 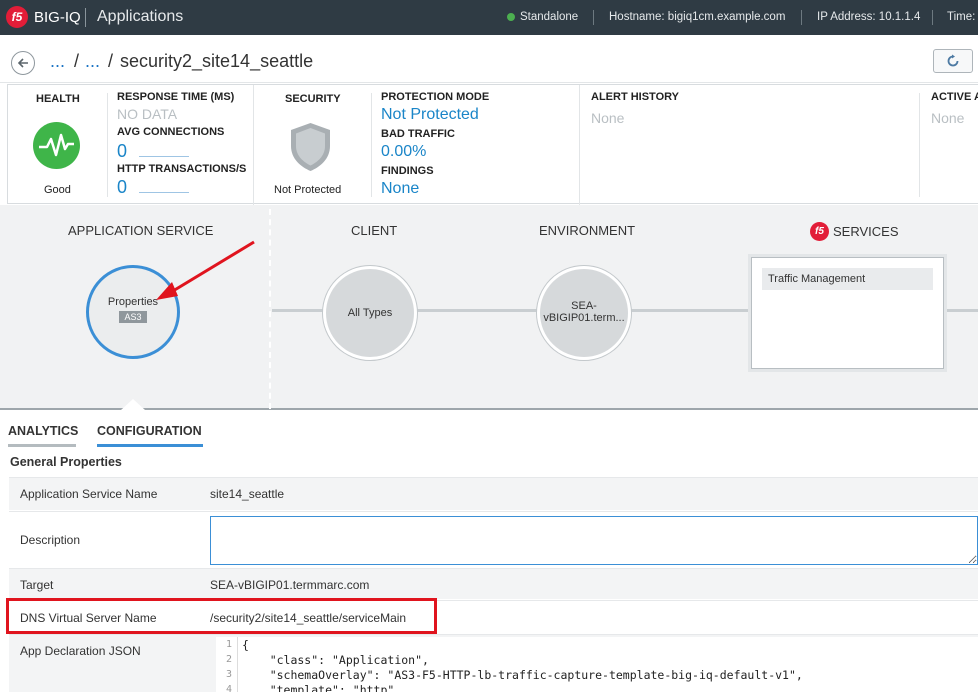 I want to click on services-title: SERVICES, so click(x=866, y=231).